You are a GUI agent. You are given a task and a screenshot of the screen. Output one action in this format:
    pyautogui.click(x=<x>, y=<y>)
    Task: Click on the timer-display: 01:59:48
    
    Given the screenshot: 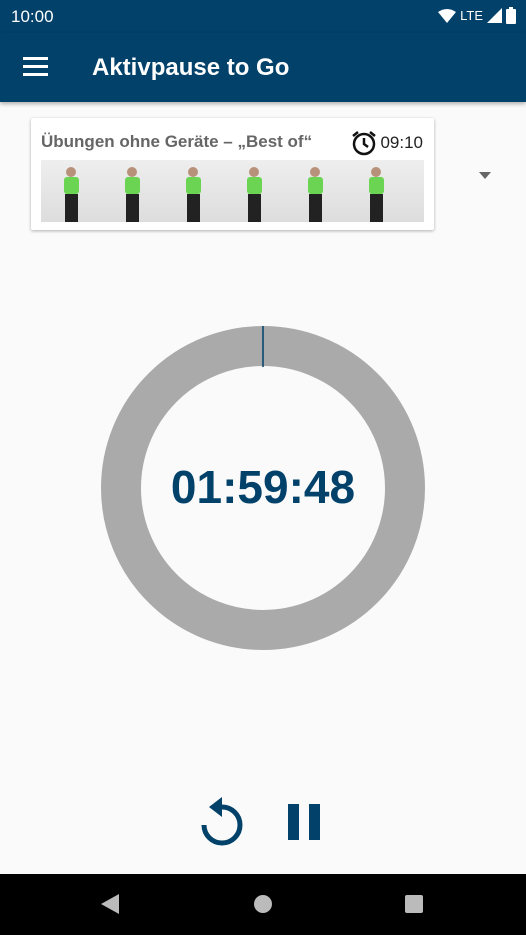 What is the action you would take?
    pyautogui.click(x=263, y=487)
    